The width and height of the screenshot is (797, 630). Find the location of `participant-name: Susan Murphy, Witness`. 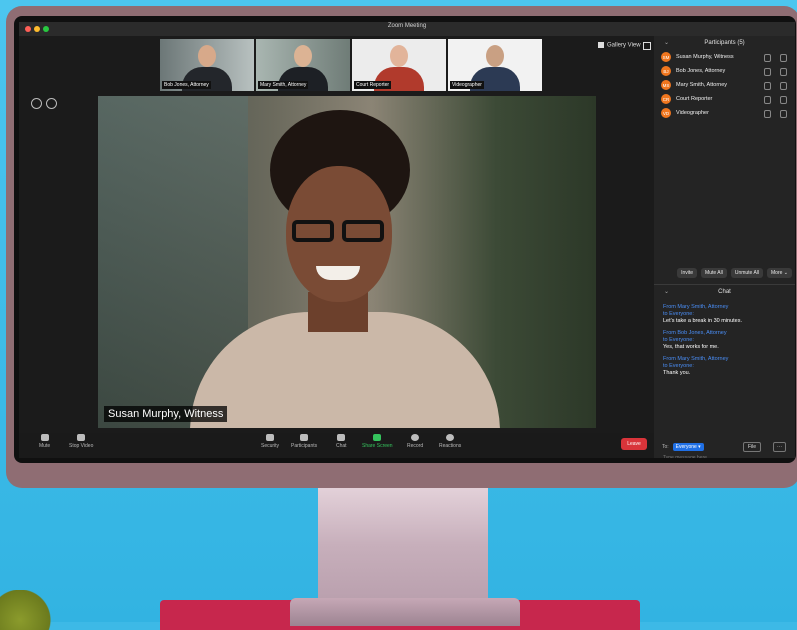

participant-name: Susan Murphy, Witness is located at coordinates (705, 57).